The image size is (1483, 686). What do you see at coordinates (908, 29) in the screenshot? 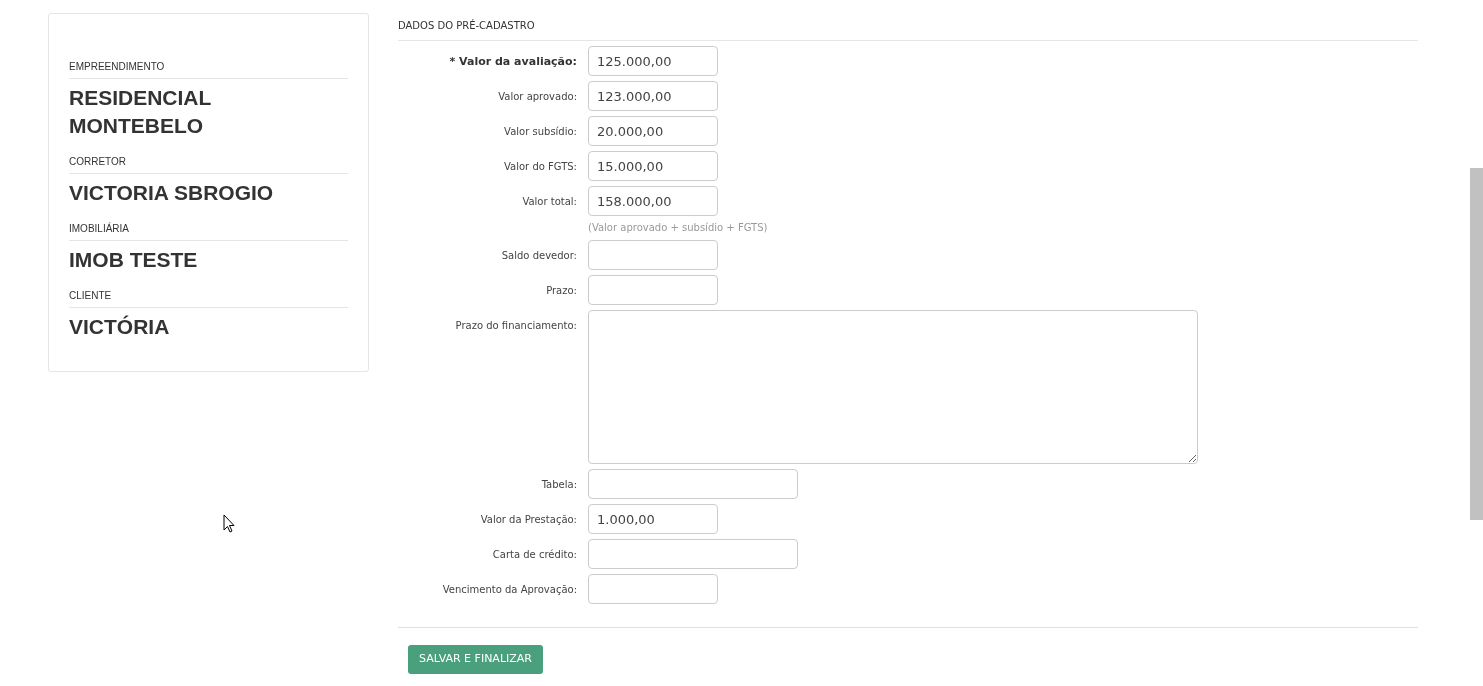
I see `section-title: DADOS DO PRÉ-CADASTRO` at bounding box center [908, 29].